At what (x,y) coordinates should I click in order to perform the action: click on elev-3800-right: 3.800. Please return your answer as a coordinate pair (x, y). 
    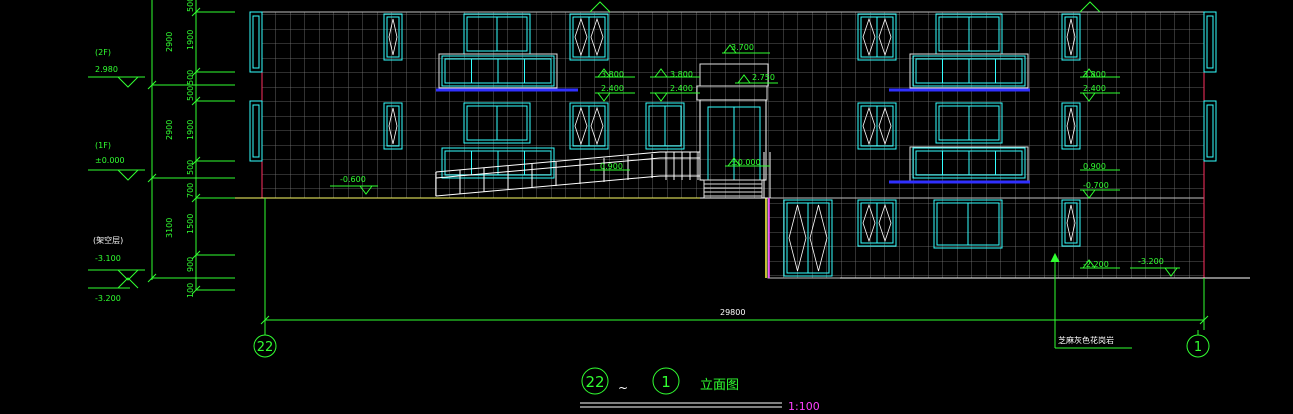
    Looking at the image, I should click on (1094, 74).